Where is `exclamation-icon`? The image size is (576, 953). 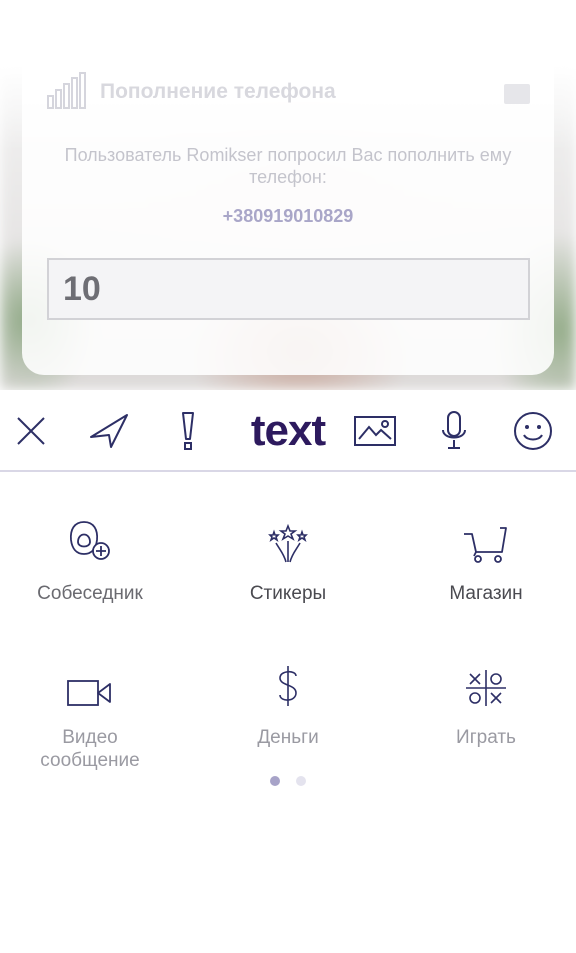
exclamation-icon is located at coordinates (188, 431).